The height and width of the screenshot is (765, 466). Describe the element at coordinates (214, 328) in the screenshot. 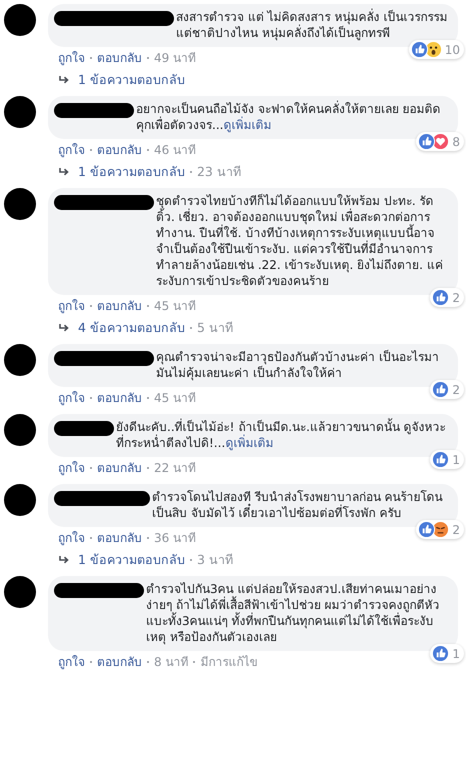

I see `reply-time: 5 นาที` at that location.